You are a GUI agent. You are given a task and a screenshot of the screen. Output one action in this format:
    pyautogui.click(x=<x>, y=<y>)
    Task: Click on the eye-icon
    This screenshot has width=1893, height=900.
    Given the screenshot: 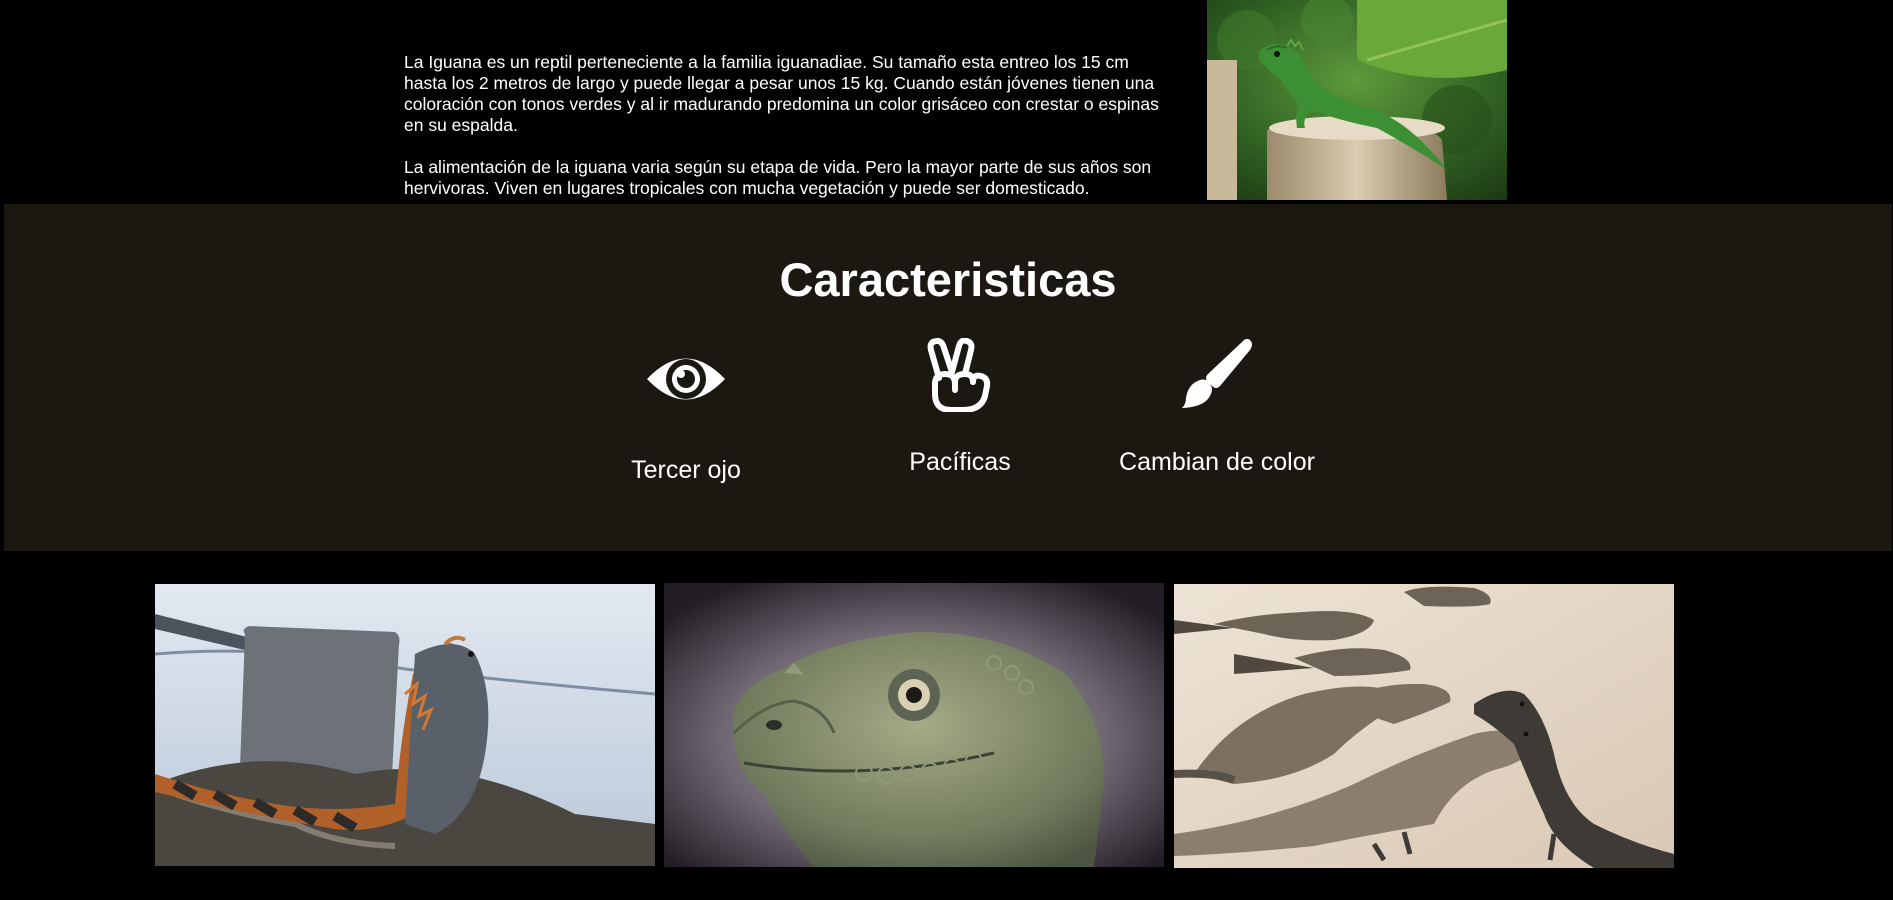 What is the action you would take?
    pyautogui.click(x=686, y=387)
    